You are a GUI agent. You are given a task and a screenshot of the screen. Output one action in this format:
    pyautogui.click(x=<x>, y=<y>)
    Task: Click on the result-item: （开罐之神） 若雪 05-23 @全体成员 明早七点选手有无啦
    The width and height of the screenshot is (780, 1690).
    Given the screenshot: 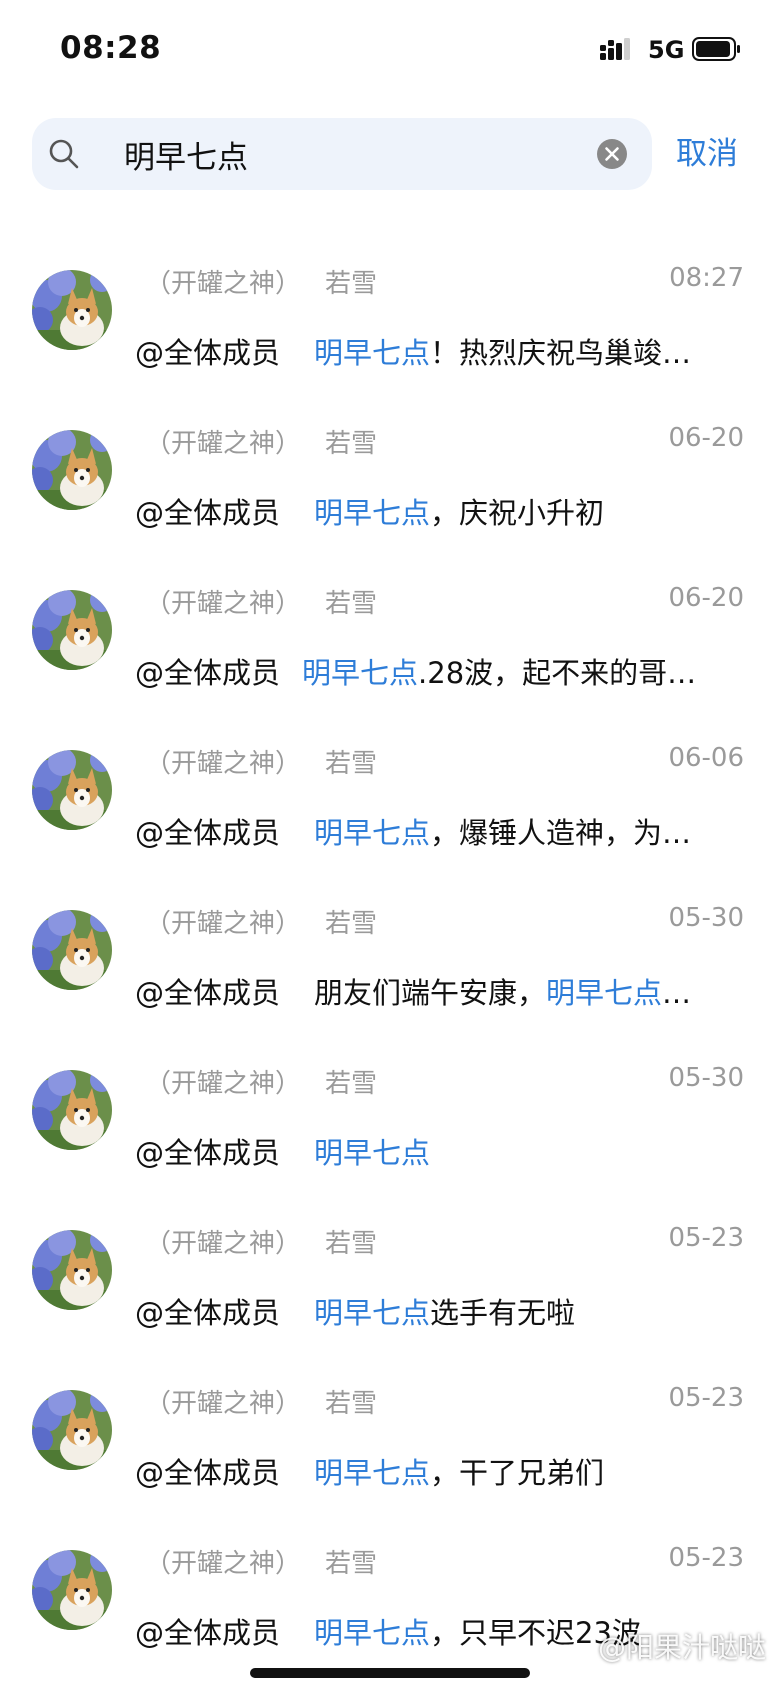 What is the action you would take?
    pyautogui.click(x=390, y=1290)
    